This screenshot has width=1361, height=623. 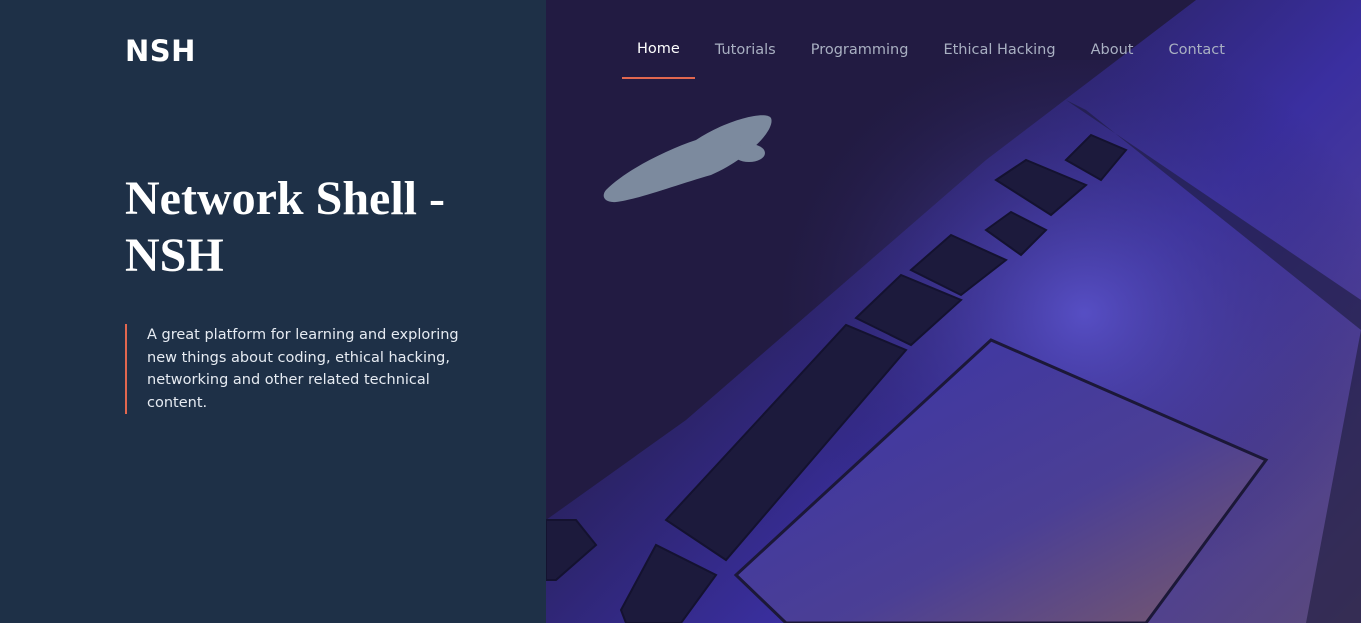 I want to click on hero-title-line1: Network Shell -, so click(x=285, y=198).